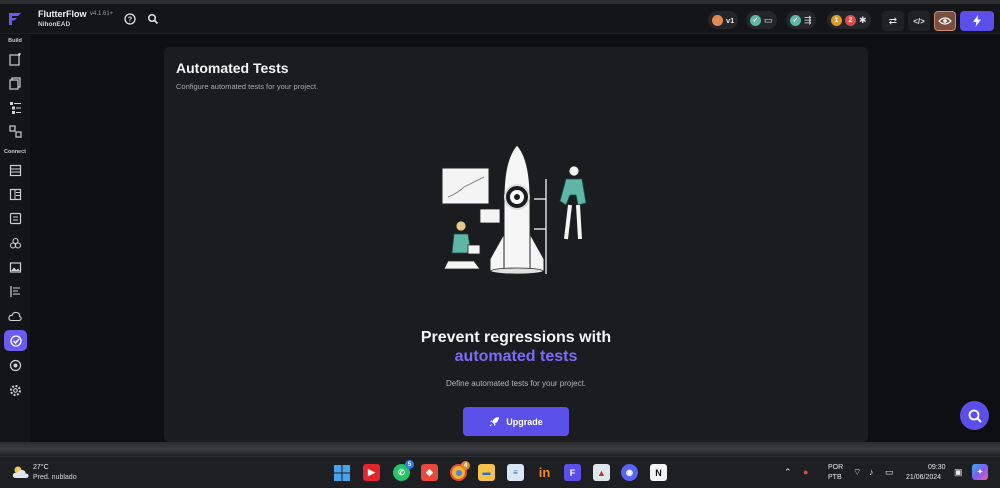 The image size is (1000, 488). What do you see at coordinates (371, 472) in the screenshot?
I see `youtube-app: ▶` at bounding box center [371, 472].